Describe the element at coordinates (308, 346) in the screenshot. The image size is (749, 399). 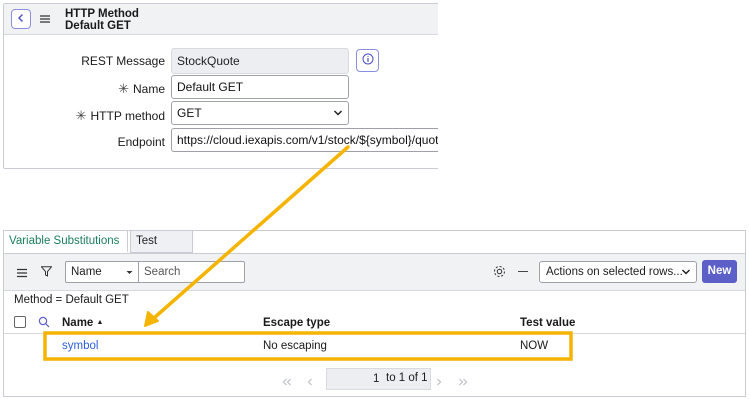
I see `highlight-box` at that location.